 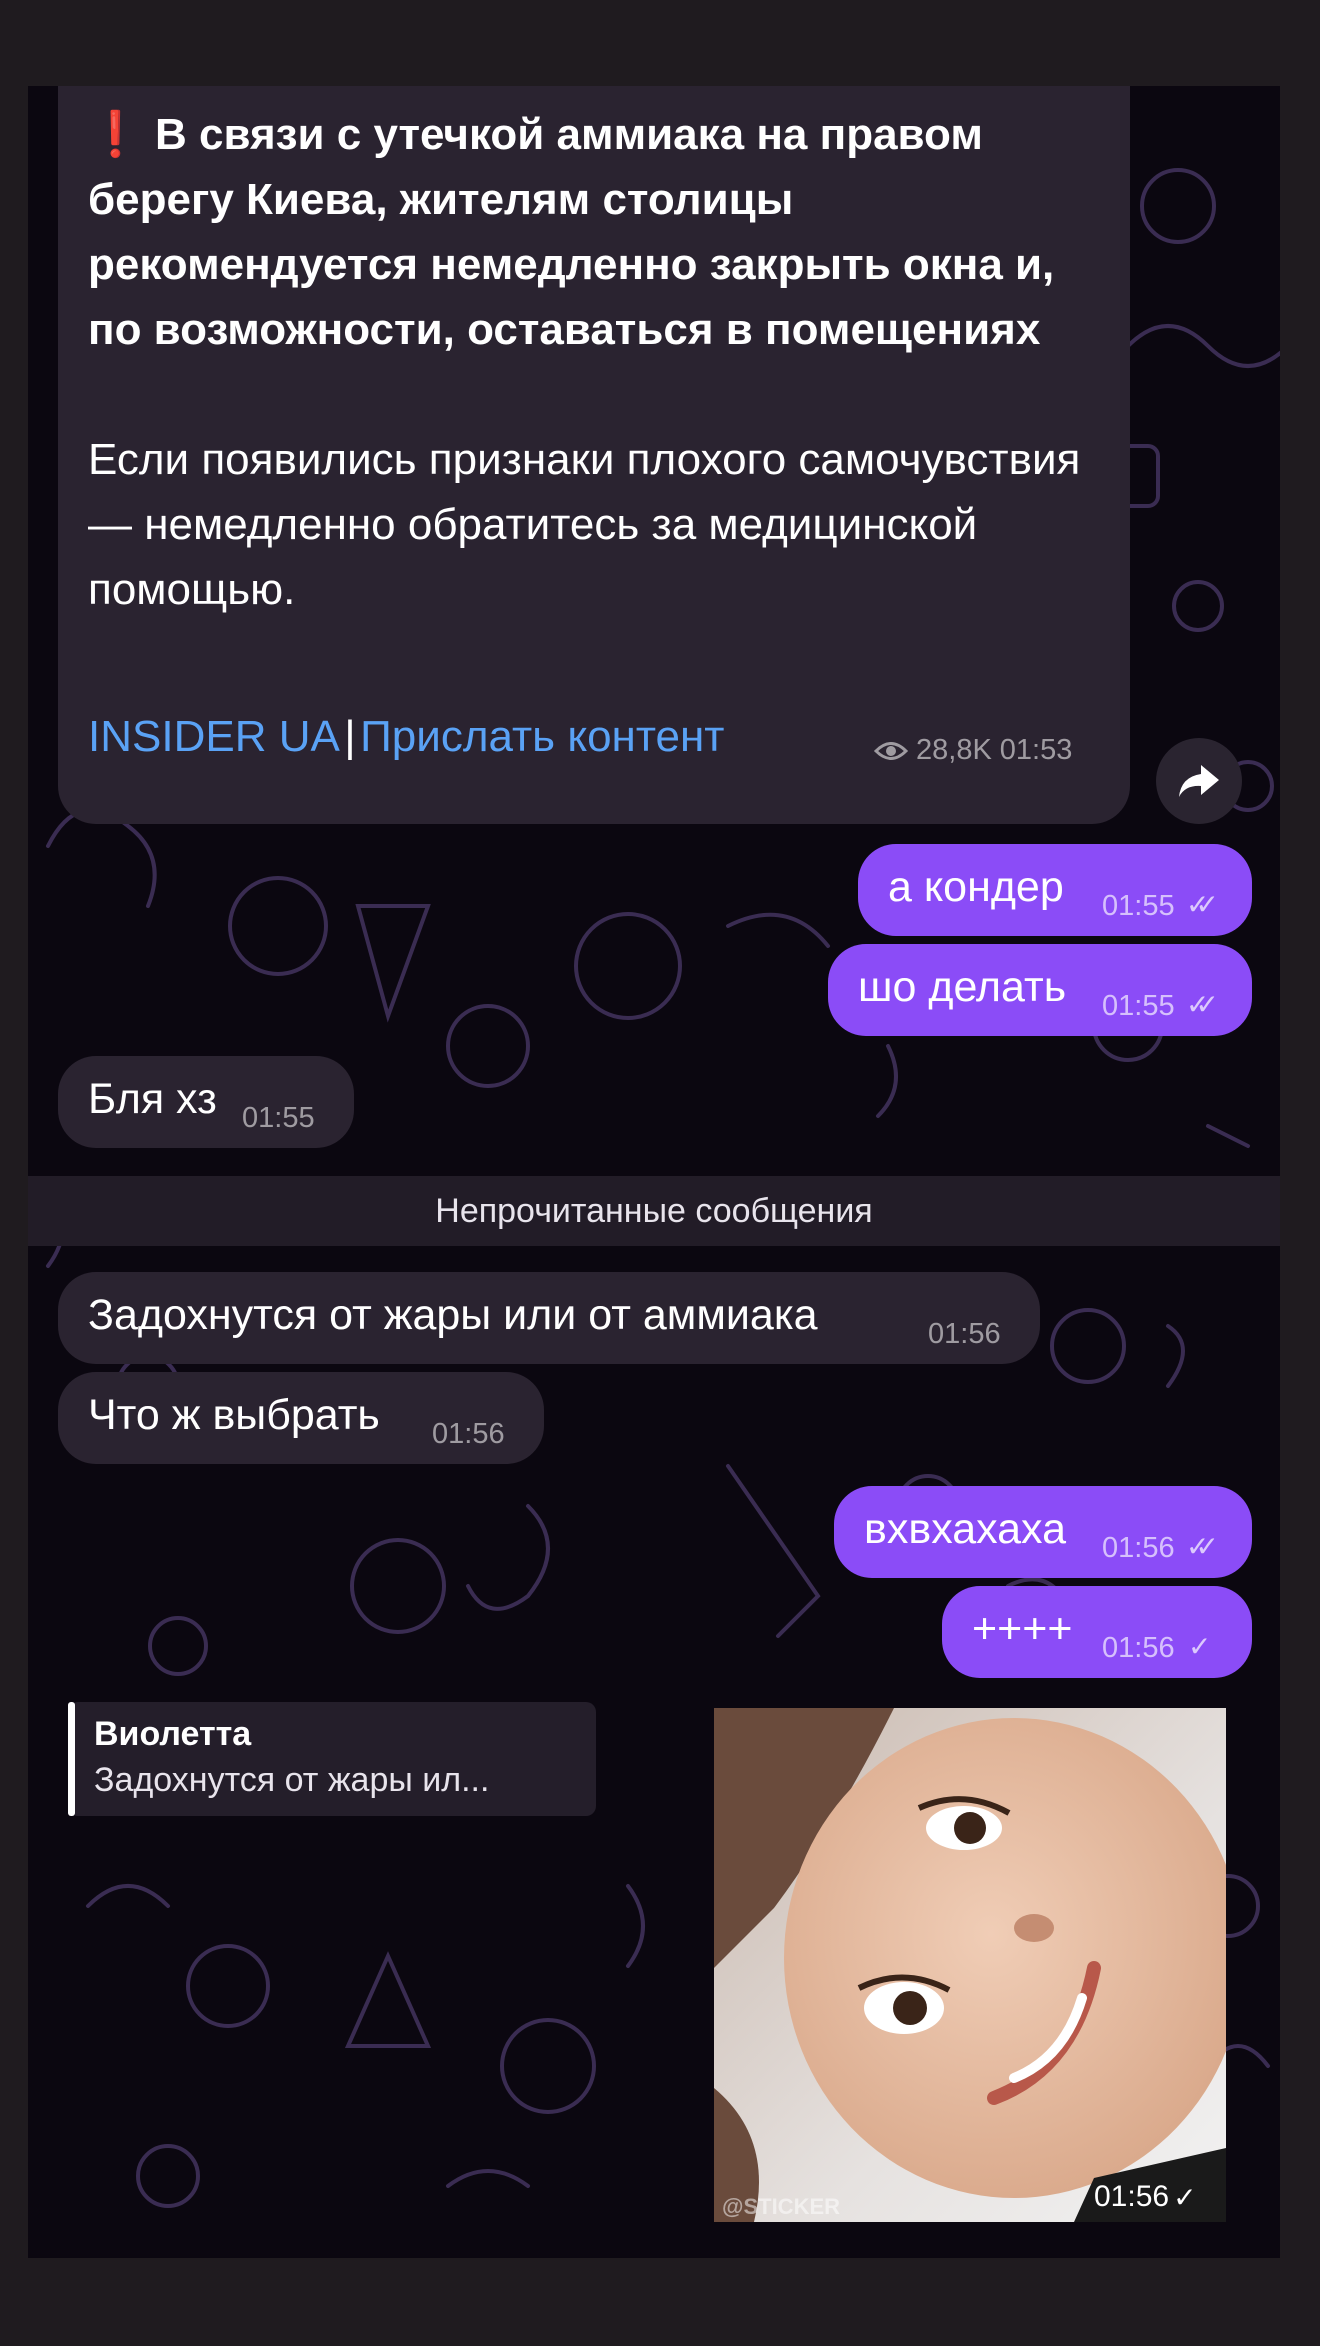 I want to click on link-insider-ua: INSIDER UA, so click(x=214, y=736).